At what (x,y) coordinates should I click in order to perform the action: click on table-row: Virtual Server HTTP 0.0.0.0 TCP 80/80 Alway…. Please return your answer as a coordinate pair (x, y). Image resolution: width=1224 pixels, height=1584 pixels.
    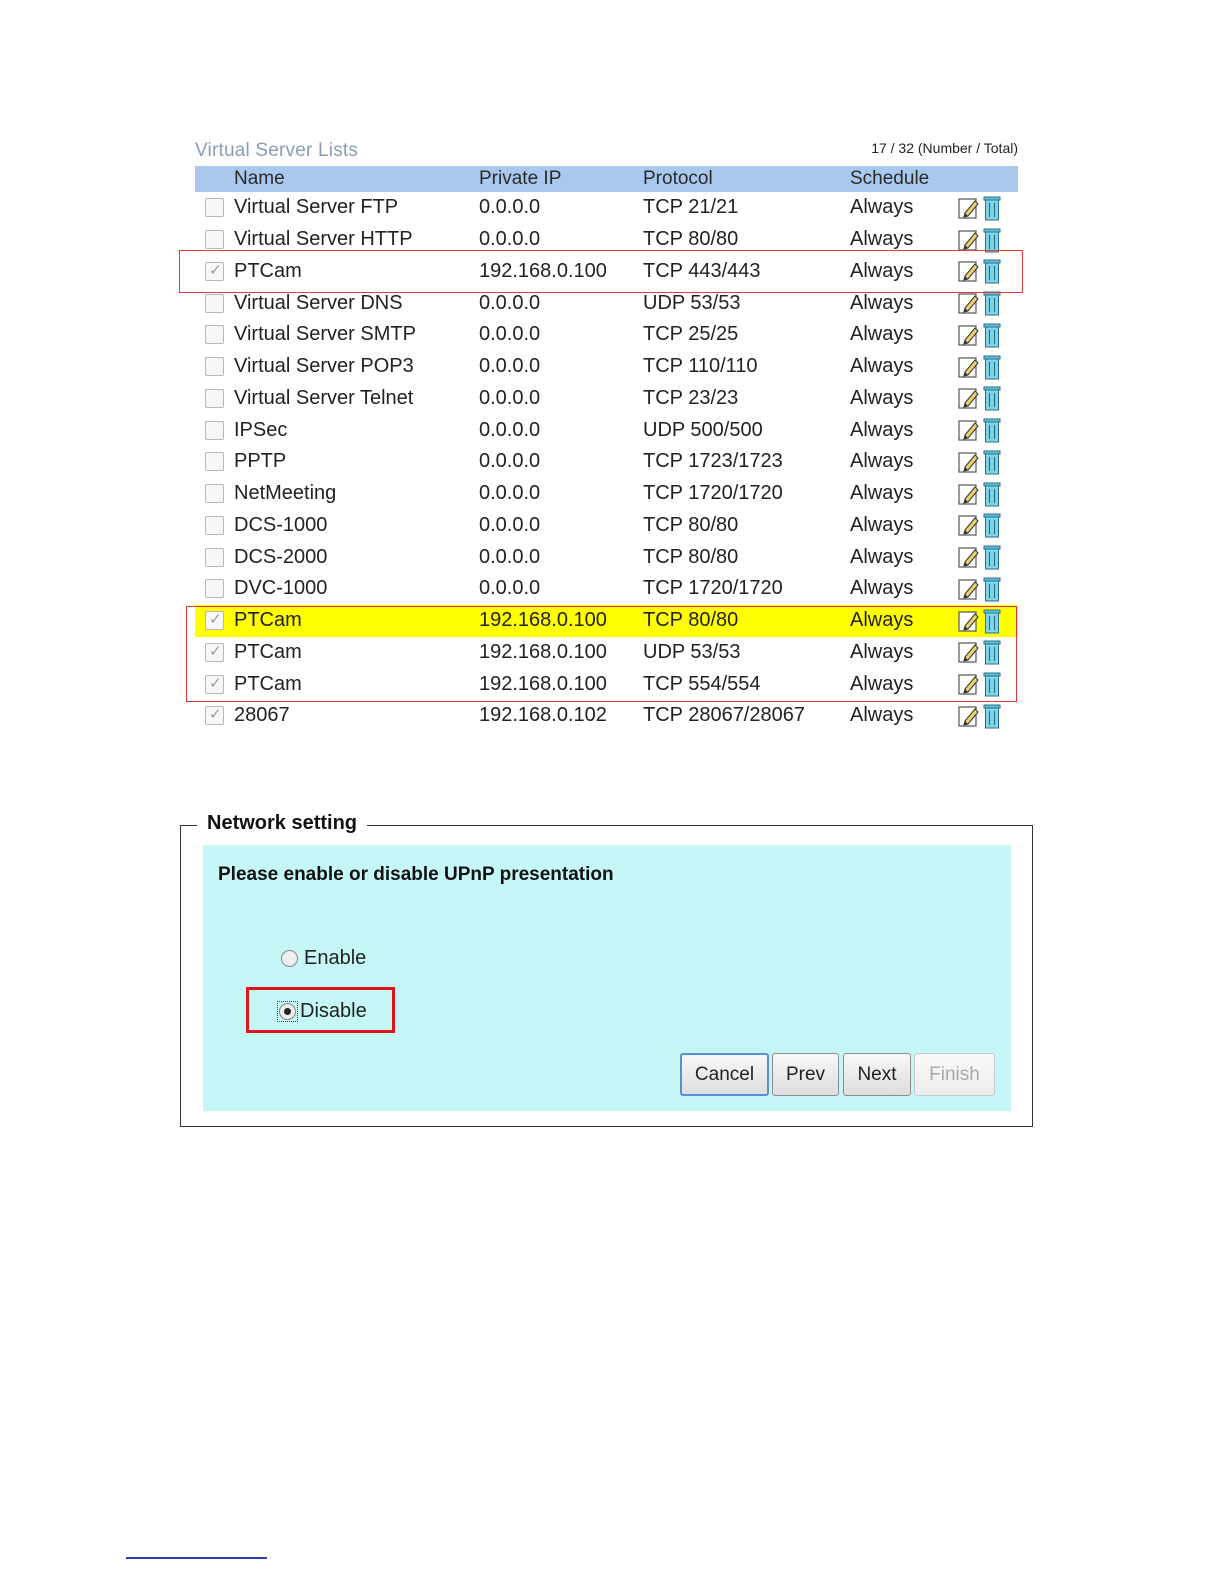
    Looking at the image, I should click on (606, 240).